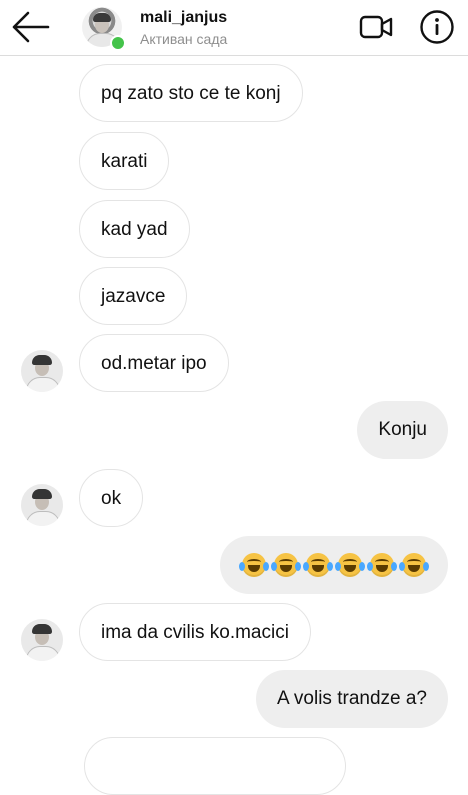  I want to click on message-text: jazavce, so click(133, 296).